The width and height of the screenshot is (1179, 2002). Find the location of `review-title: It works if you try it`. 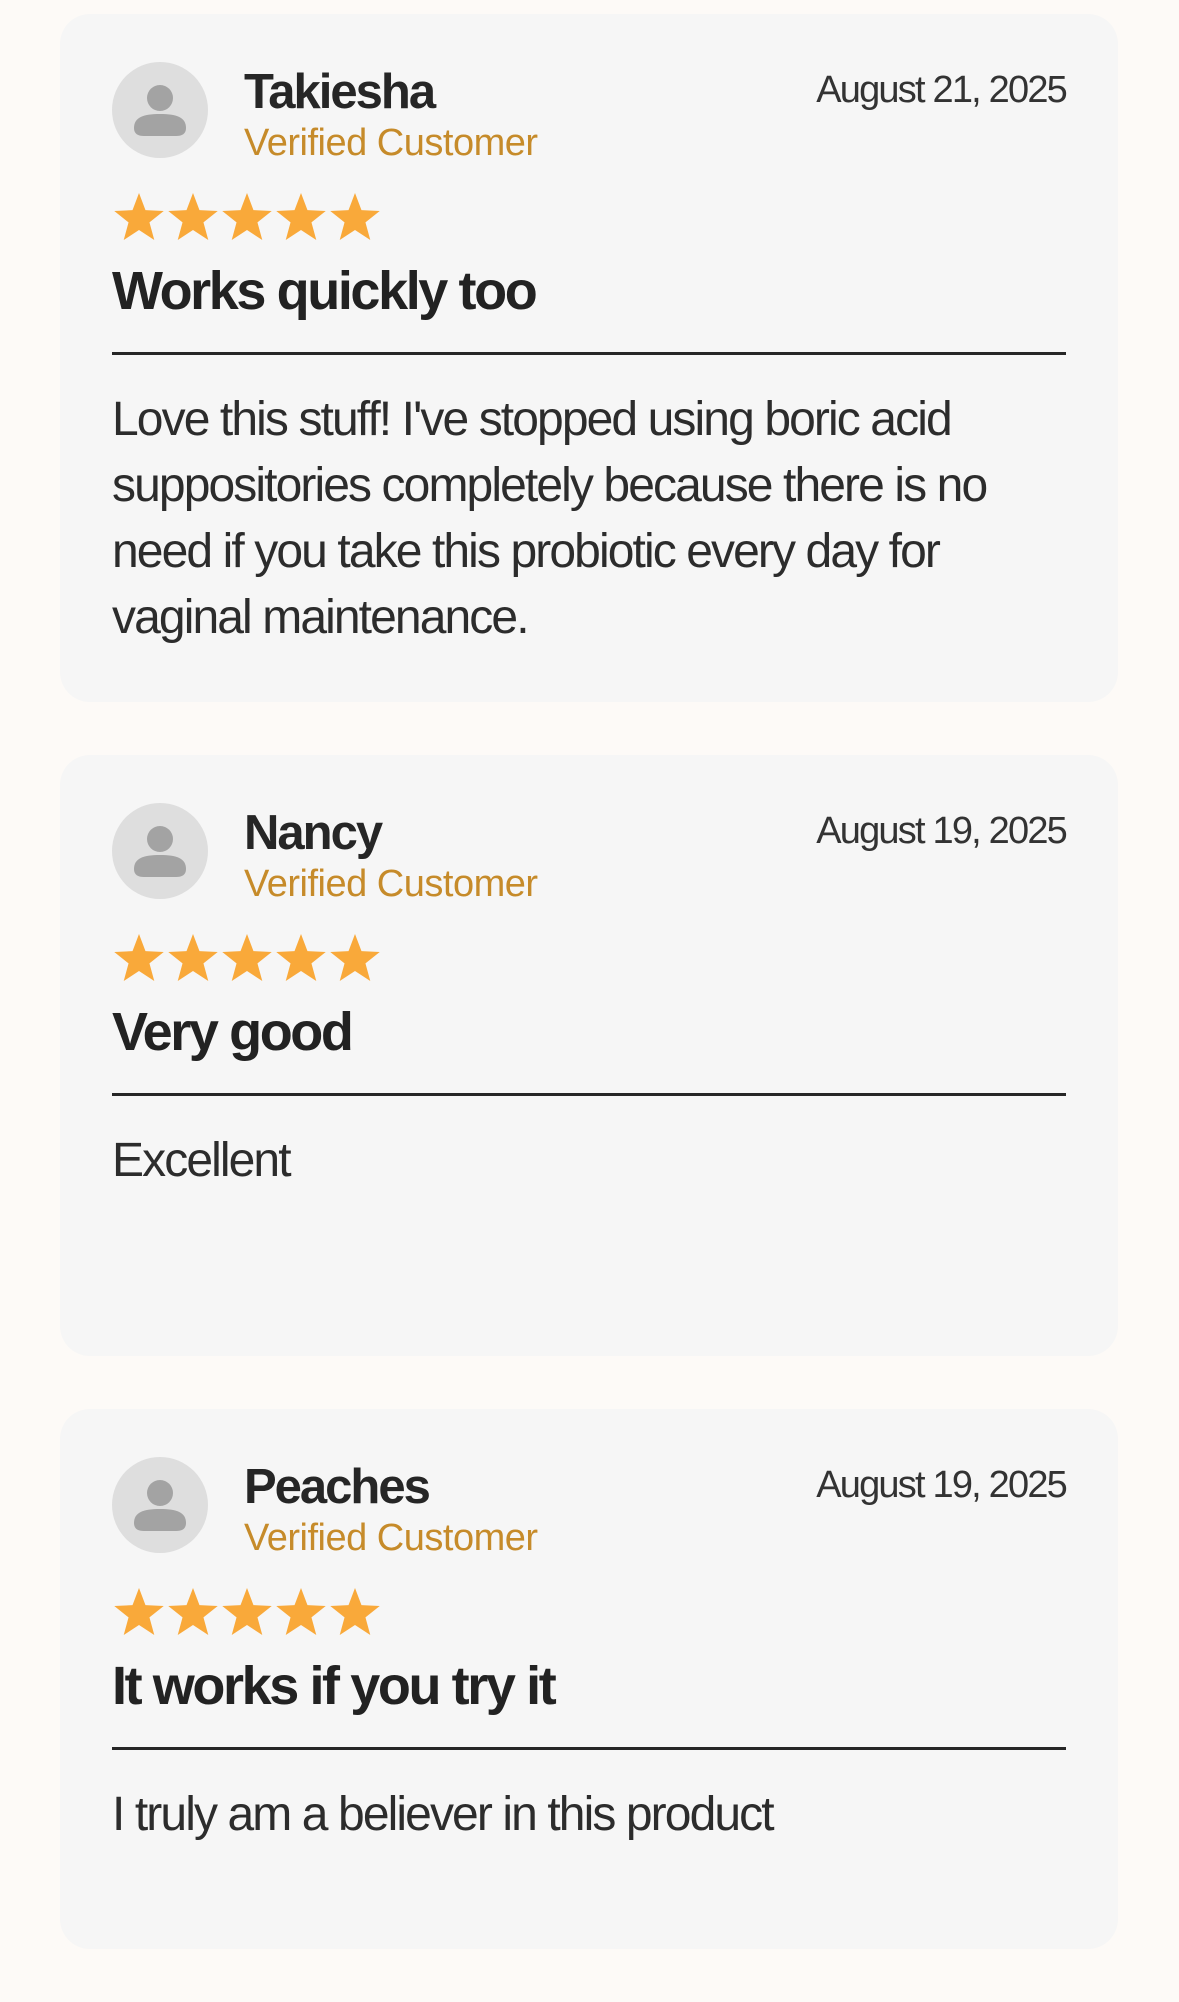

review-title: It works if you try it is located at coordinates (334, 1686).